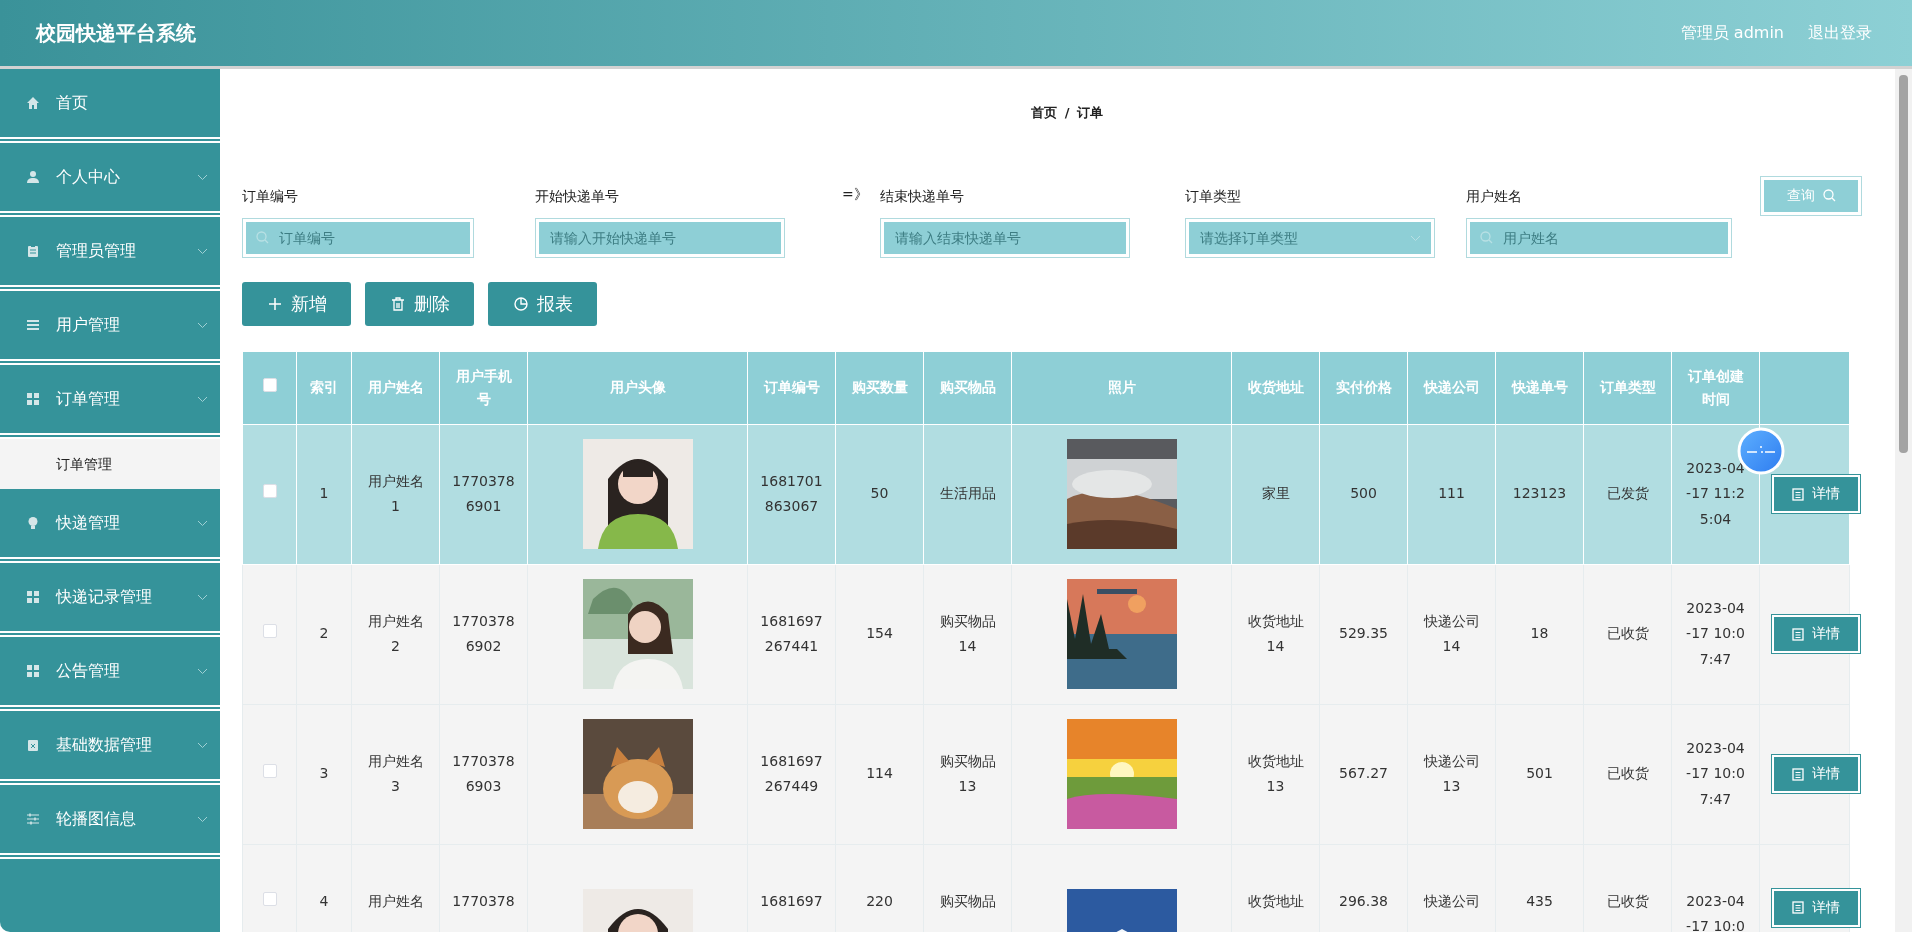 This screenshot has height=932, width=1912. Describe the element at coordinates (1451, 633) in the screenshot. I see `table-cell: 快递公司14` at that location.